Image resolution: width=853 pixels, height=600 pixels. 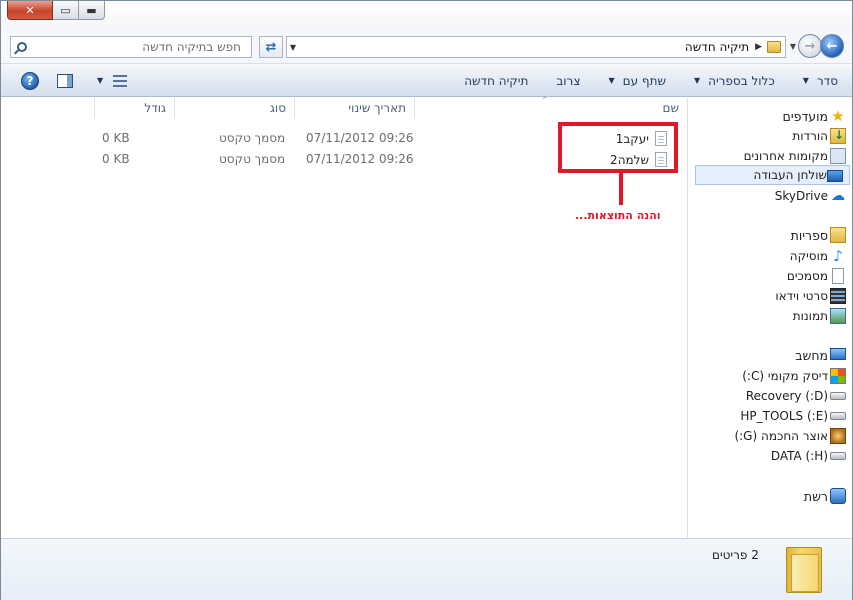 What do you see at coordinates (670, 108) in the screenshot?
I see `column-label: שם` at bounding box center [670, 108].